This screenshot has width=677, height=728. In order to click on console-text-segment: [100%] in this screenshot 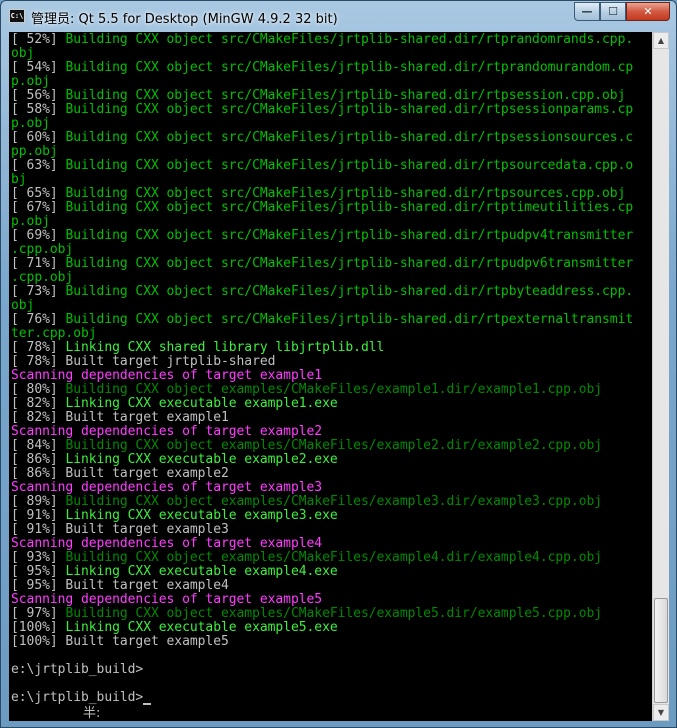, I will do `click(38, 627)`.